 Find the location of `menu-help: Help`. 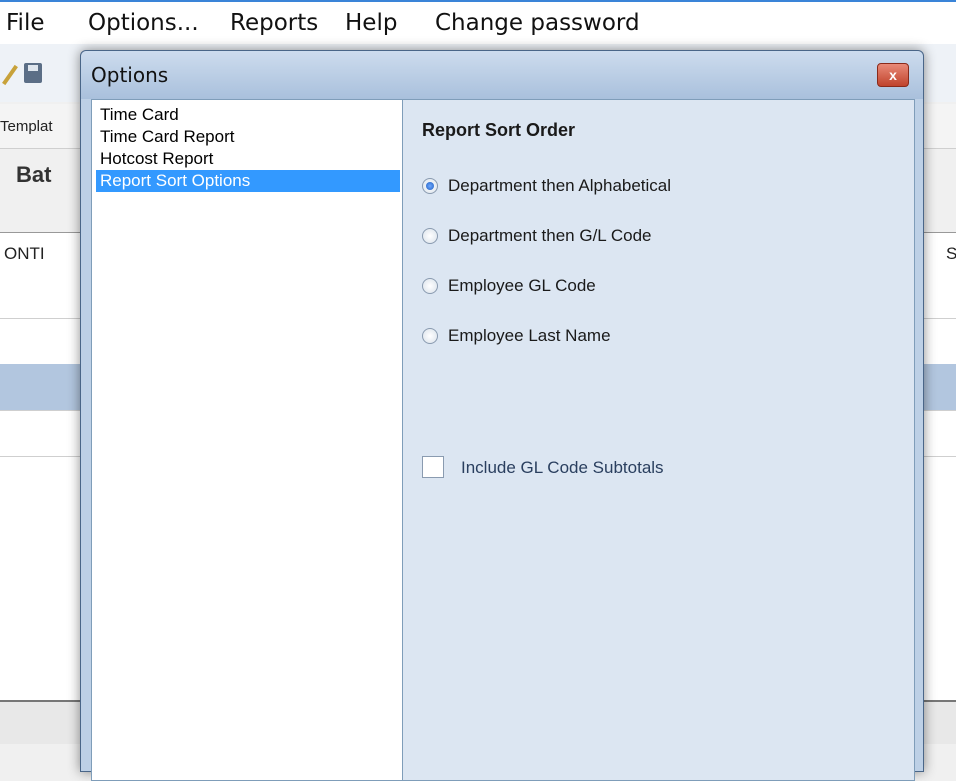

menu-help: Help is located at coordinates (371, 23).